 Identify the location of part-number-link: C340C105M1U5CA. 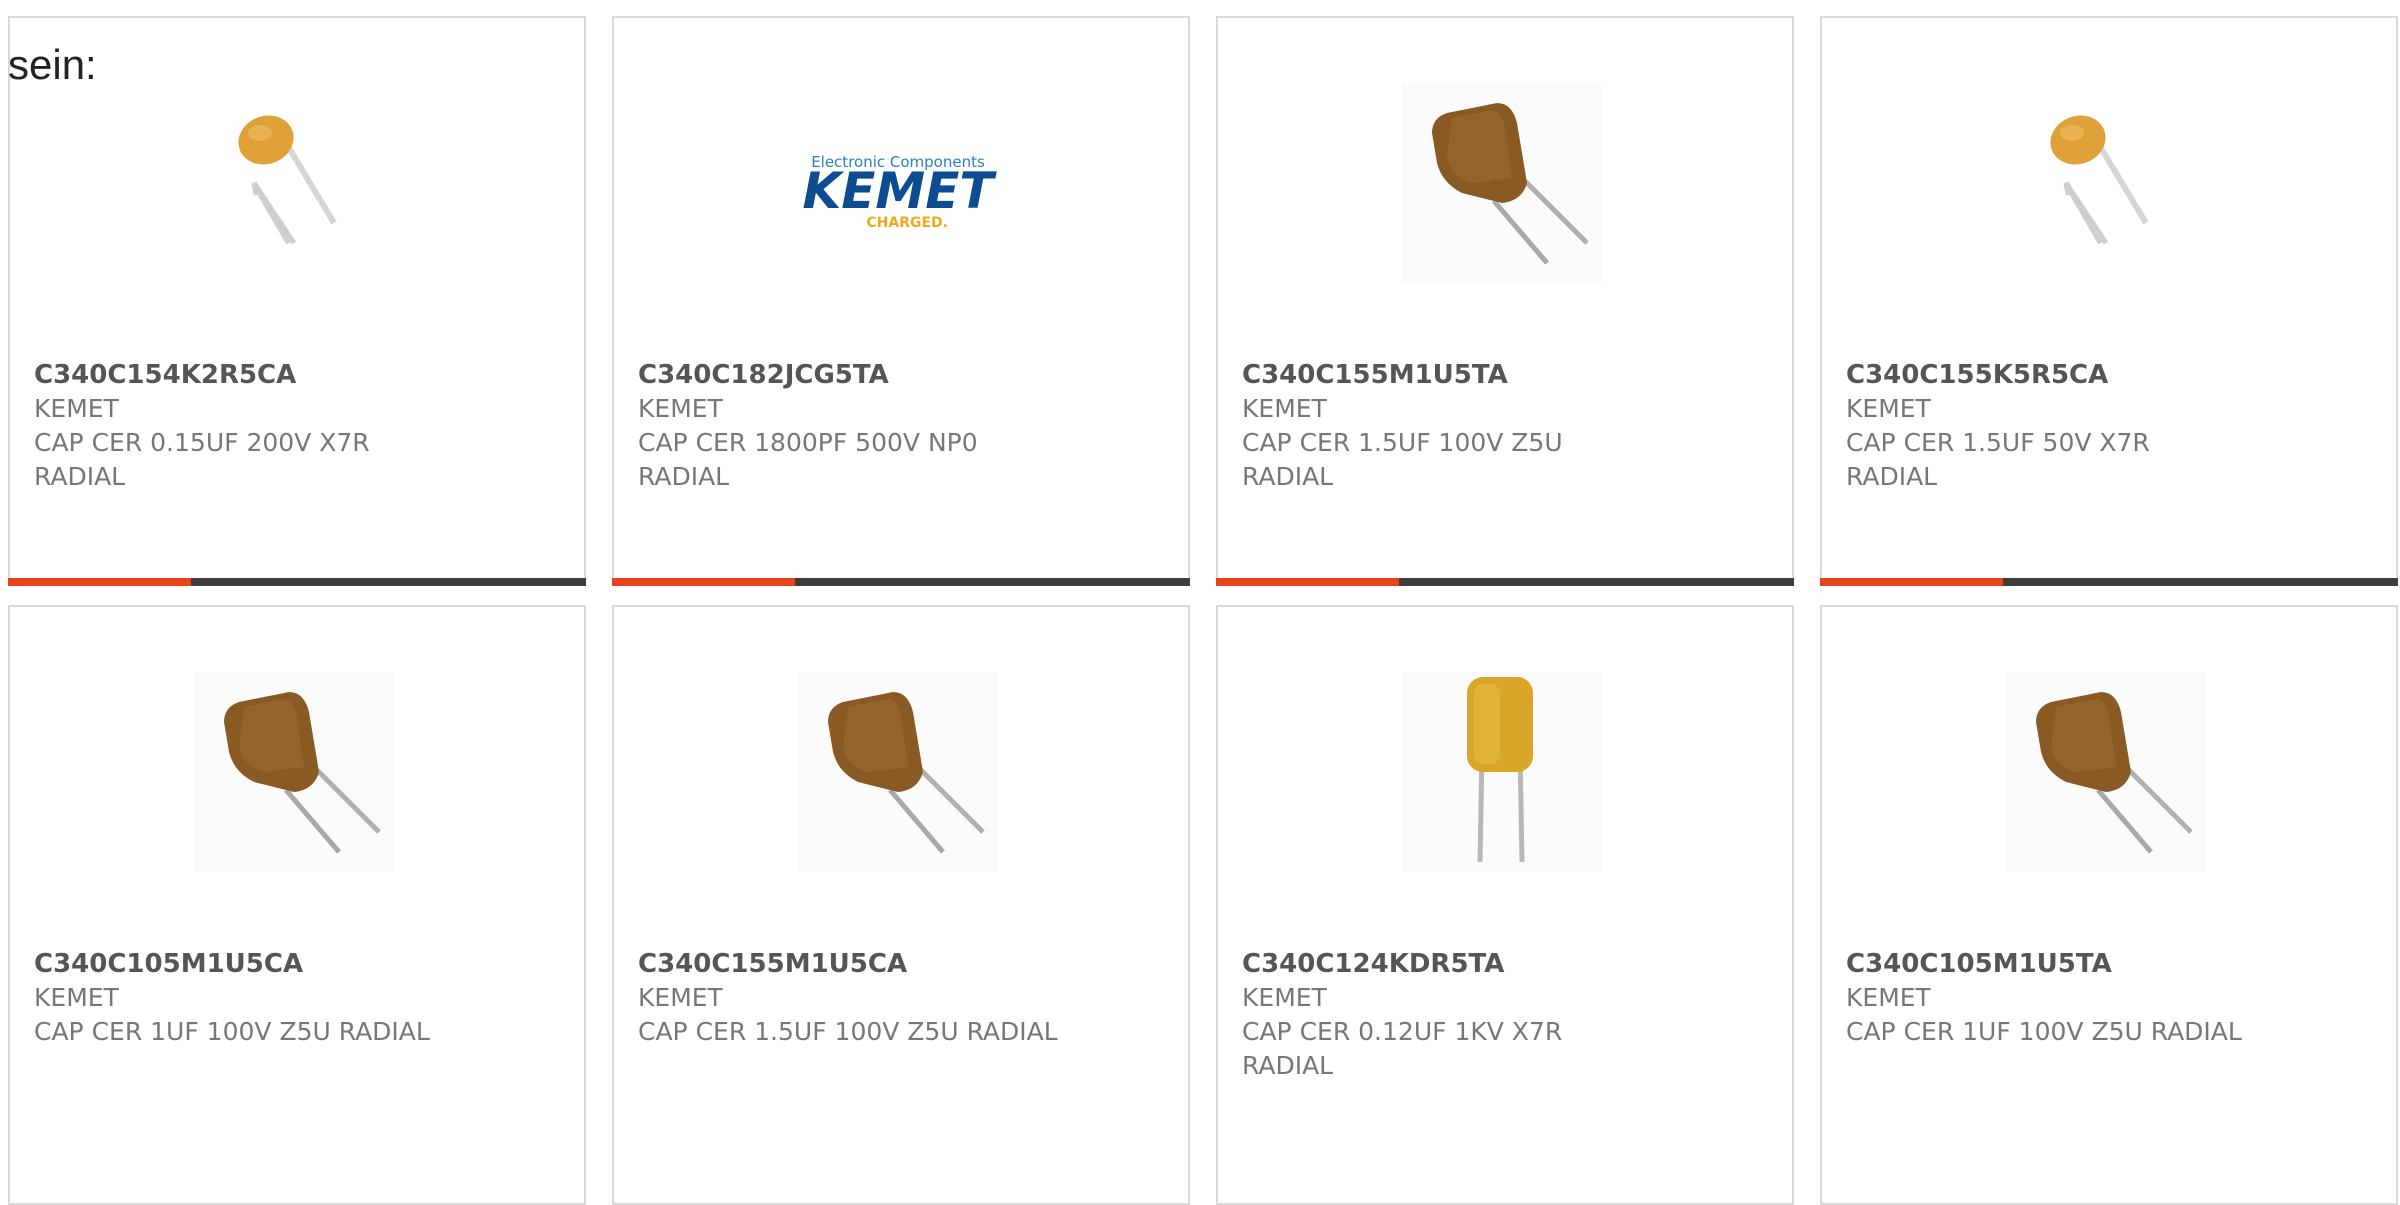
(299, 964).